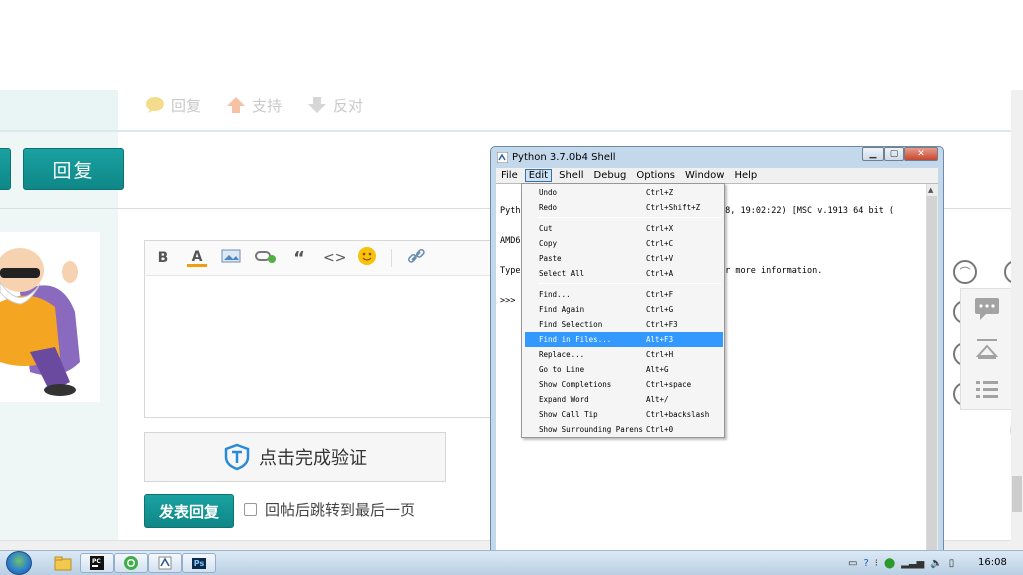 The width and height of the screenshot is (1023, 575). What do you see at coordinates (313, 458) in the screenshot?
I see `verify-label: 点击完成验证` at bounding box center [313, 458].